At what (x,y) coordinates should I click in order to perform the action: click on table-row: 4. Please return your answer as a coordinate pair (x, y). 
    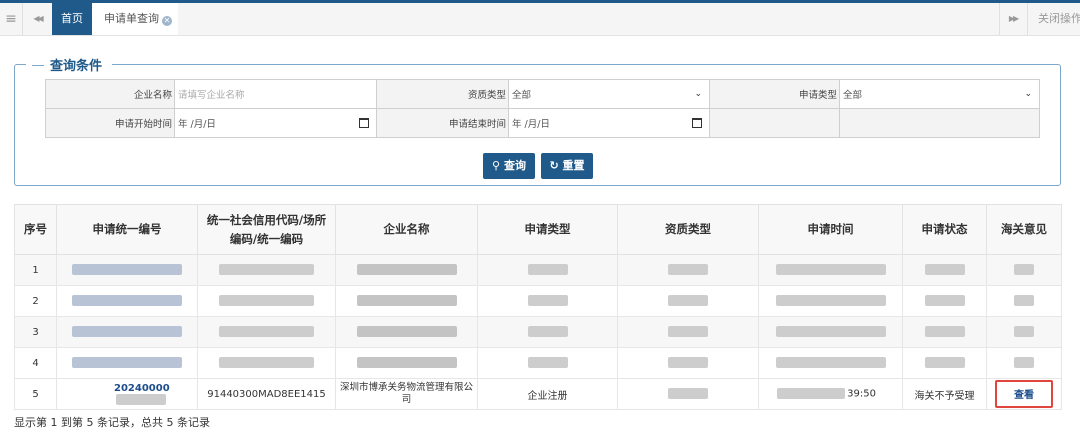
    Looking at the image, I should click on (538, 363).